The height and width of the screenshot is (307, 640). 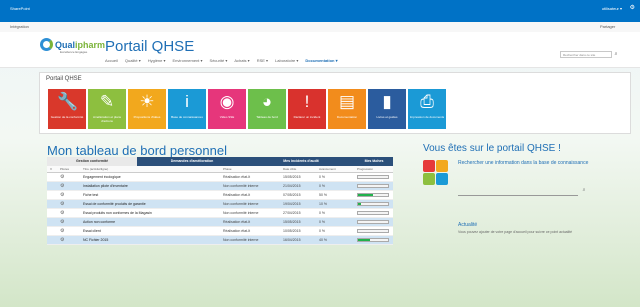 What do you see at coordinates (436, 173) in the screenshot?
I see `puzzle-icon` at bounding box center [436, 173].